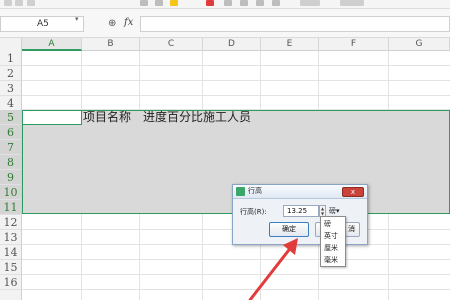 Image resolution: width=450 pixels, height=300 pixels. I want to click on formula-bar: A5 ▾ ⊕ fx, so click(225, 23).